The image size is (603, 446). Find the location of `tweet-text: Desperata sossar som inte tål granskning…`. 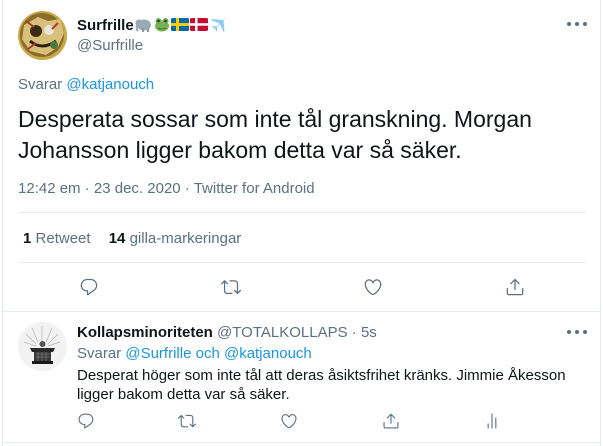

tweet-text: Desperata sossar som inte tål granskning… is located at coordinates (275, 135).